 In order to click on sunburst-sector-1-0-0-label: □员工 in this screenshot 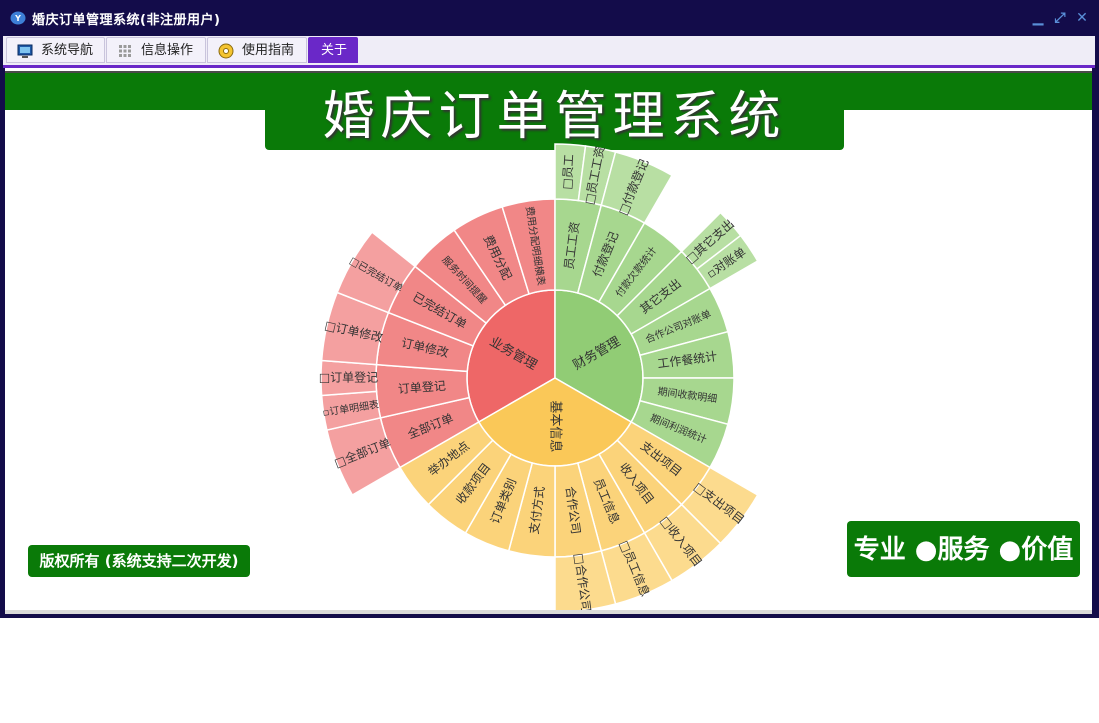, I will do `click(568, 172)`.